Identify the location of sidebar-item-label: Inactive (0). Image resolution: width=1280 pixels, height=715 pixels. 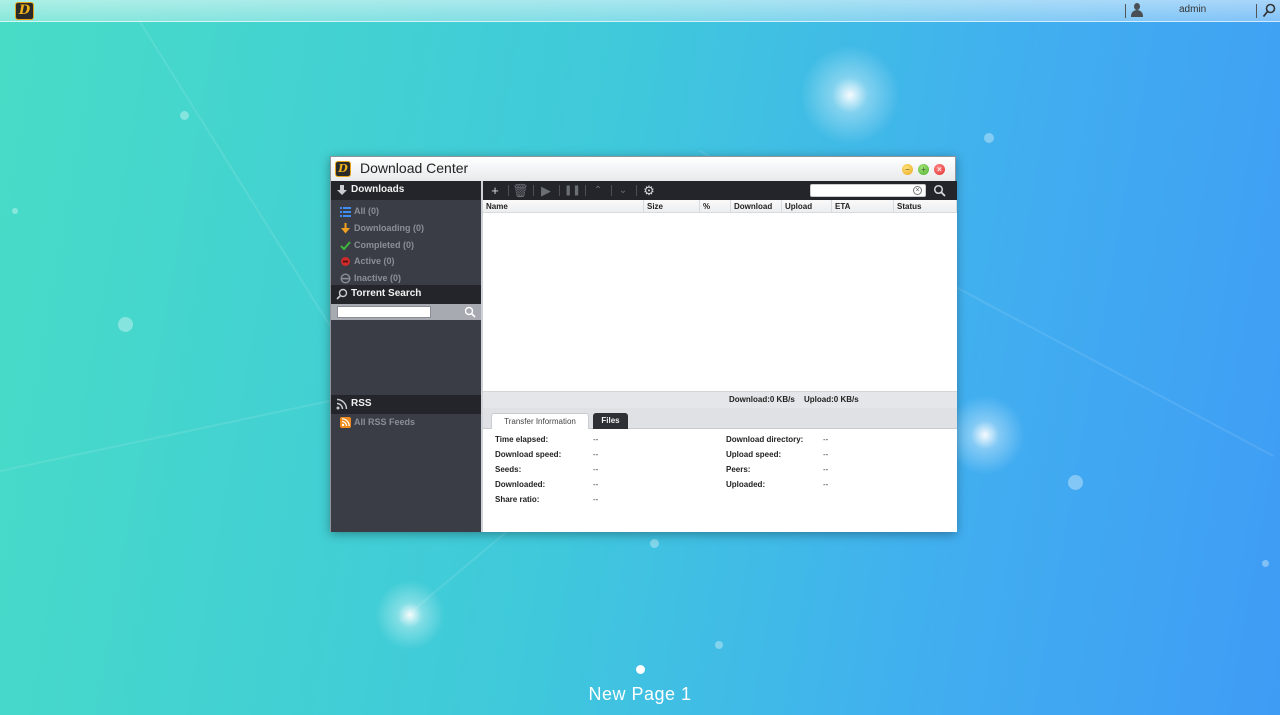
(378, 278).